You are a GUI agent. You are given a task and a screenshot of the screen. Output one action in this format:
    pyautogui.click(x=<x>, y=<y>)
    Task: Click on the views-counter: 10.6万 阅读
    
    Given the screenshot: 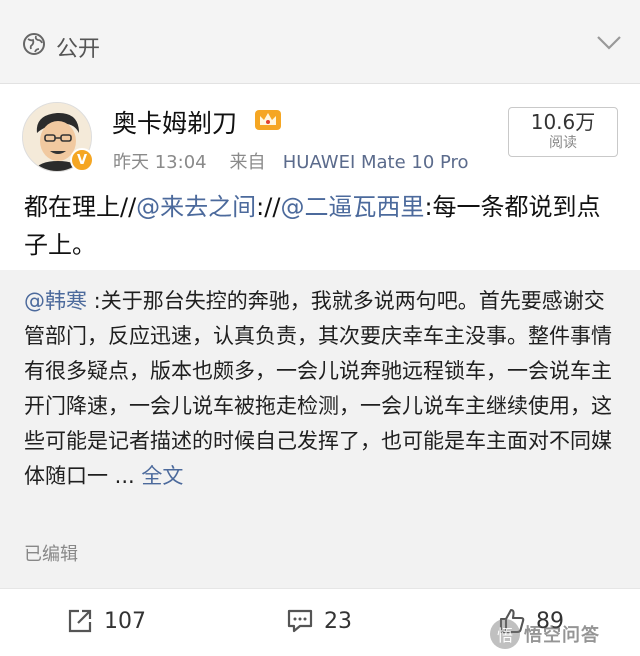 What is the action you would take?
    pyautogui.click(x=563, y=132)
    